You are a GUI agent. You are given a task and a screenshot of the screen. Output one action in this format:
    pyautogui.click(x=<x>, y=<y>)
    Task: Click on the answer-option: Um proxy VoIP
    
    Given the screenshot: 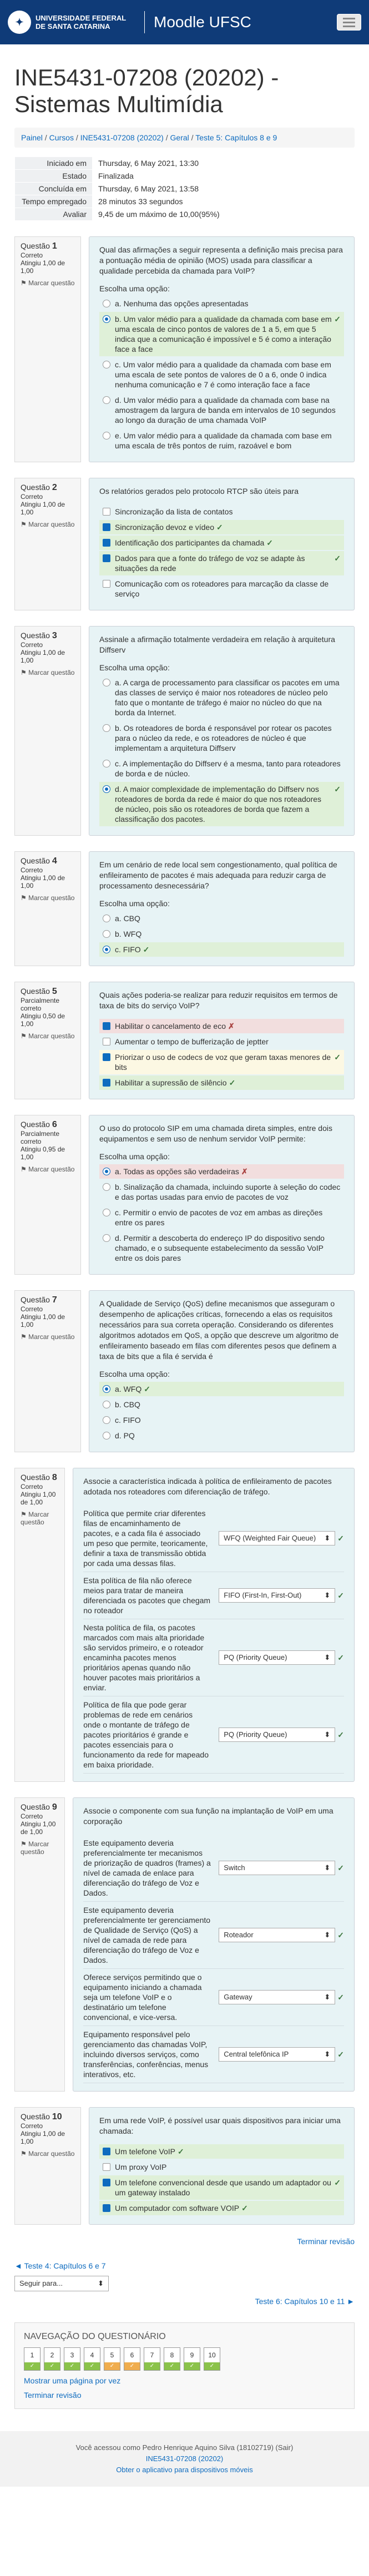 What is the action you would take?
    pyautogui.click(x=221, y=2167)
    